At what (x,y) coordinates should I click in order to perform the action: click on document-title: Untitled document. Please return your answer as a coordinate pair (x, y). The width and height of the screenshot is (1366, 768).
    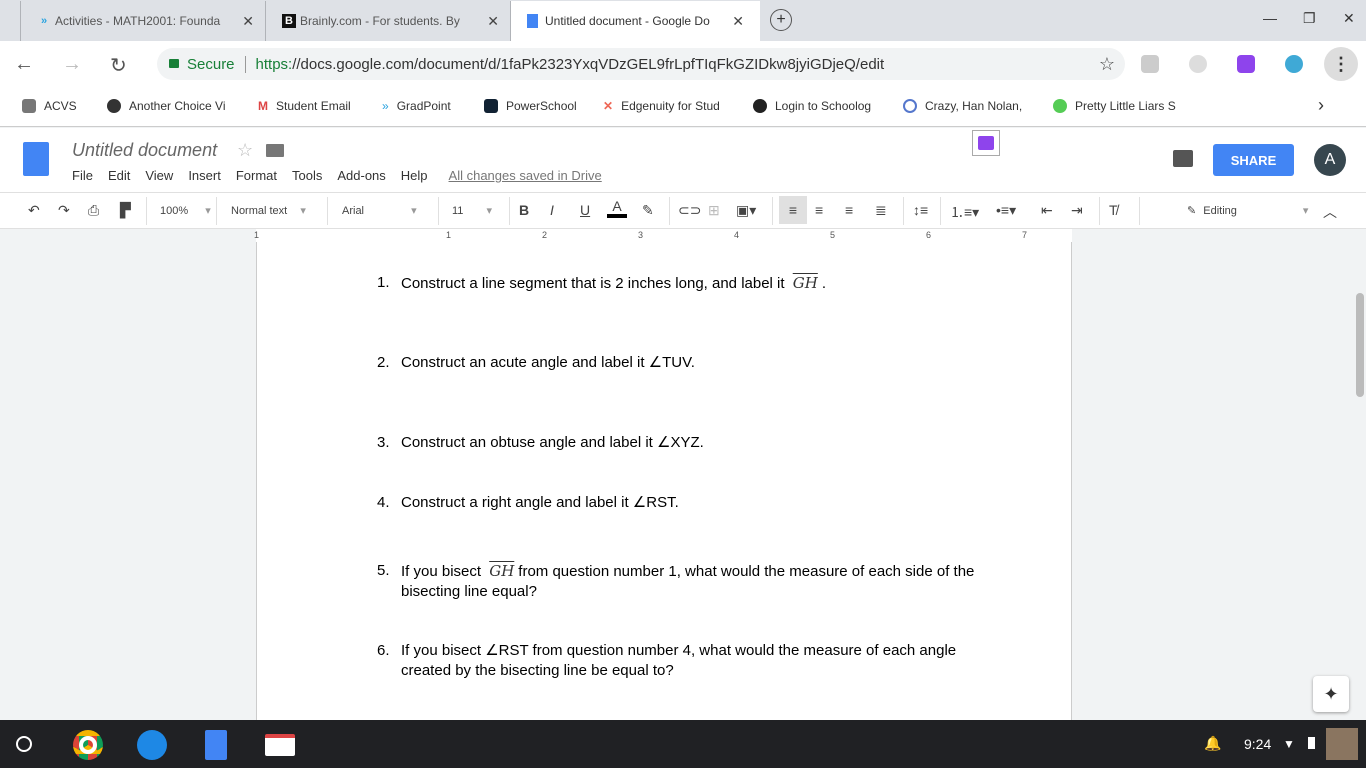
    Looking at the image, I should click on (144, 150).